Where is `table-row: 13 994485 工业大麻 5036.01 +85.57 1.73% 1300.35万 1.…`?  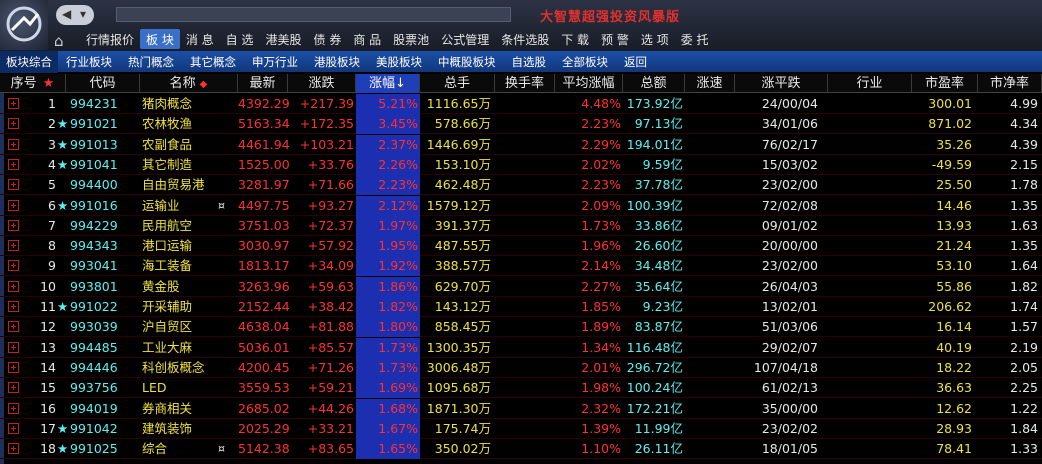 table-row: 13 994485 工业大麻 5036.01 +85.57 1.73% 1300.35万 1.… is located at coordinates (521, 347).